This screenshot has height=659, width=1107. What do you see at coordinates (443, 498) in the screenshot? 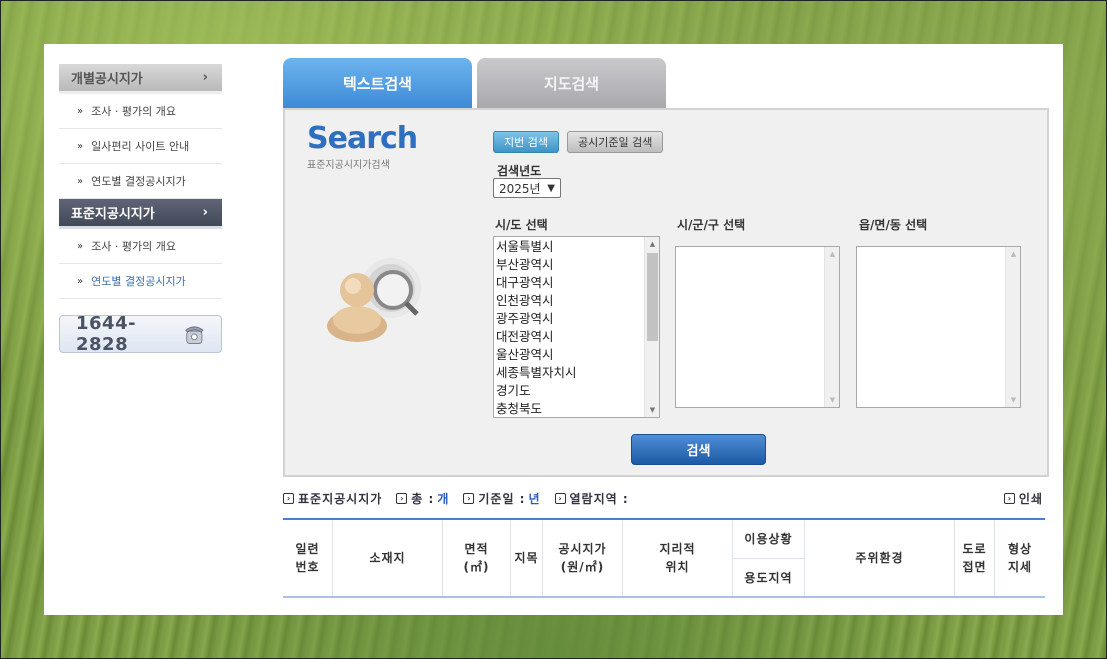
I see `info-total-unit: 개` at bounding box center [443, 498].